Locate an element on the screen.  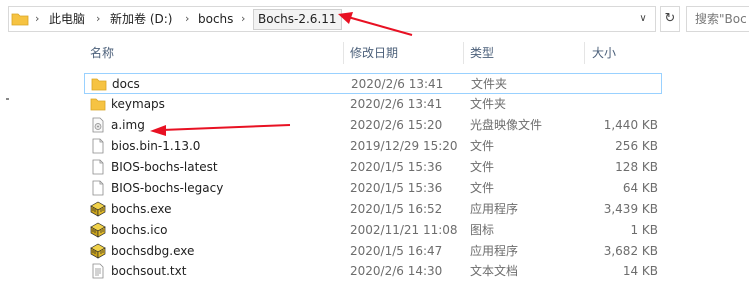
arrow-to-a-img is located at coordinates (220, 130).